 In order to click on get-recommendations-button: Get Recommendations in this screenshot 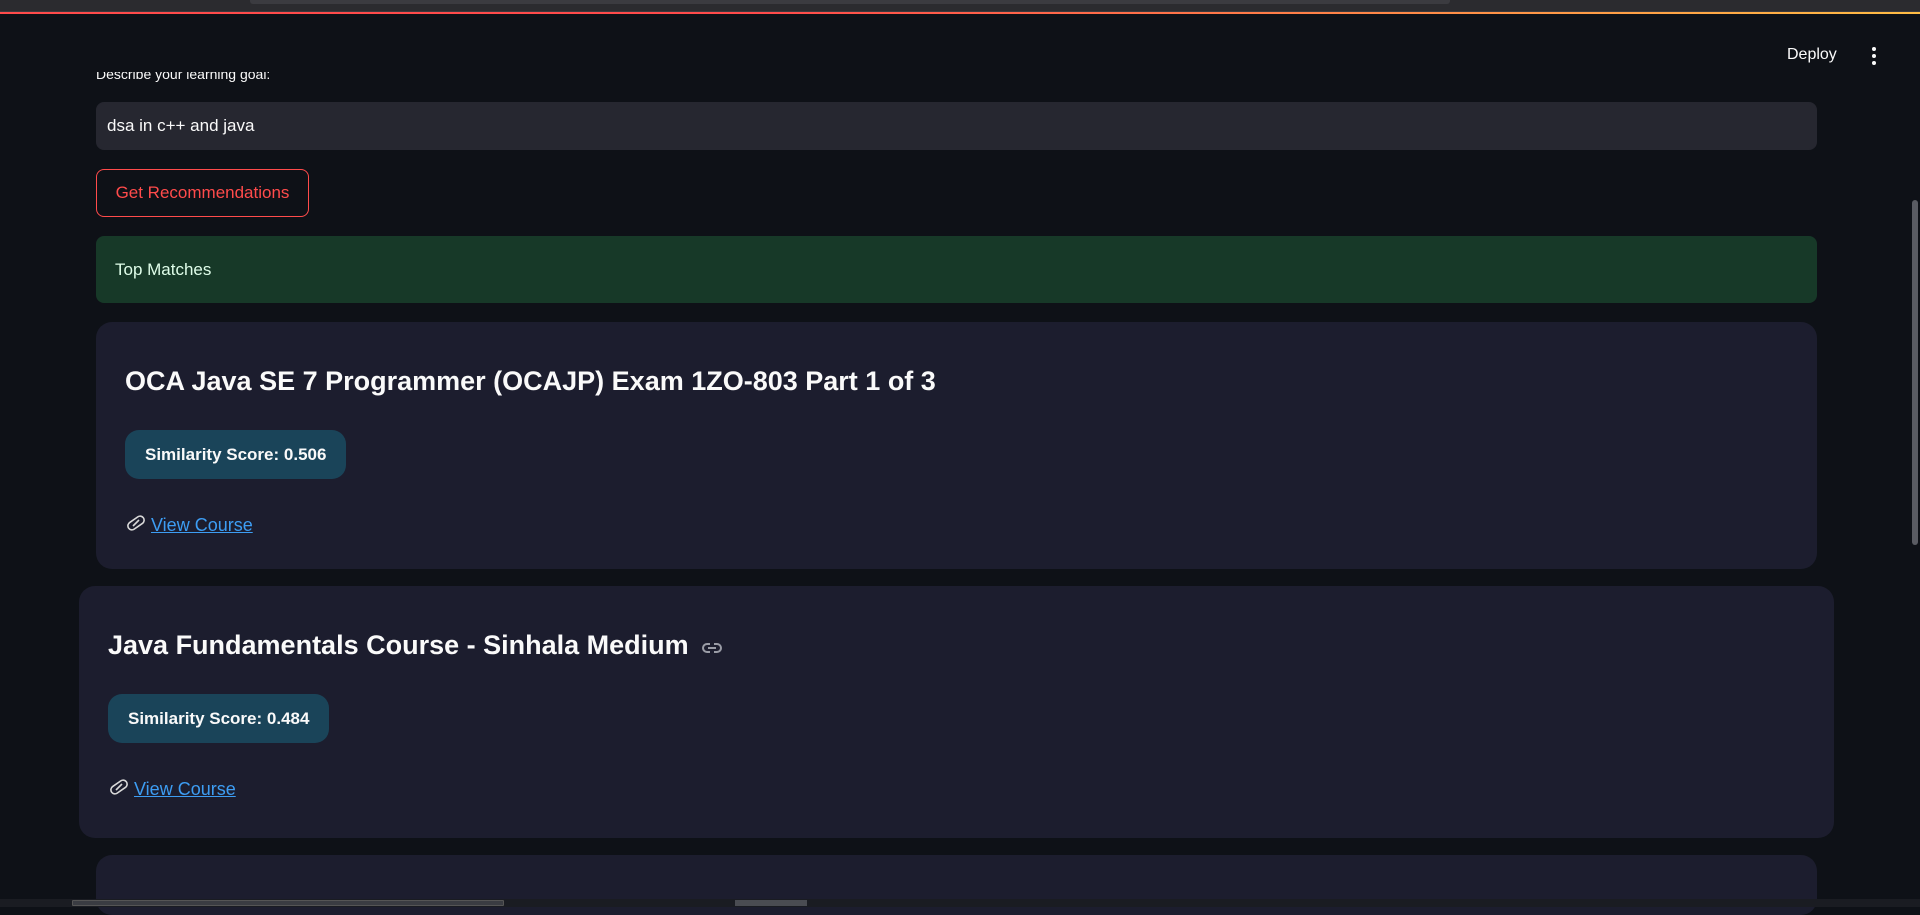, I will do `click(202, 193)`.